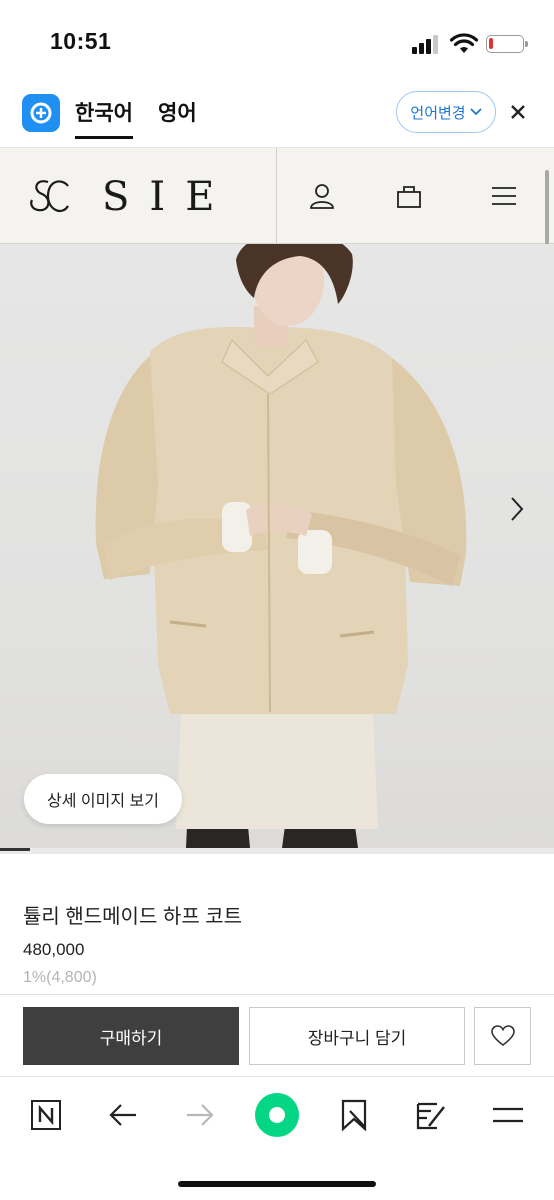 This screenshot has width=554, height=1200. I want to click on next-image-arrow-icon, so click(517, 511).